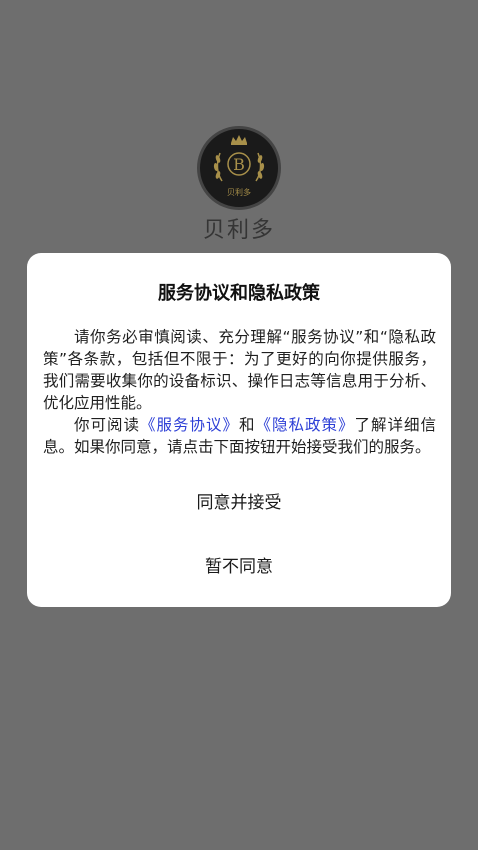  I want to click on app-name: 贝利多, so click(238, 230).